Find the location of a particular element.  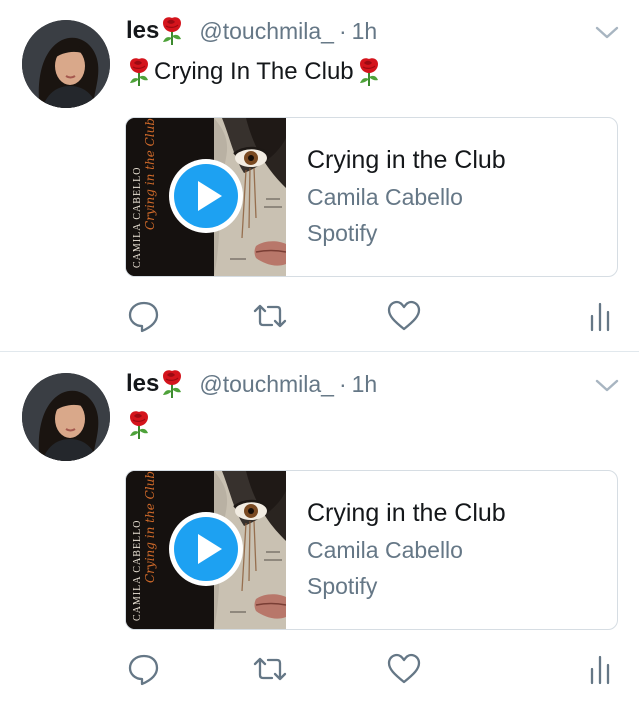

tweet-text: Crying In The Club is located at coordinates (254, 72).